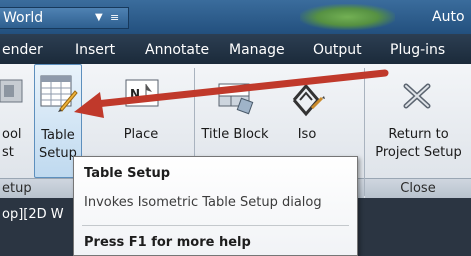  Describe the element at coordinates (22, 50) in the screenshot. I see `tab-render: ender` at that location.